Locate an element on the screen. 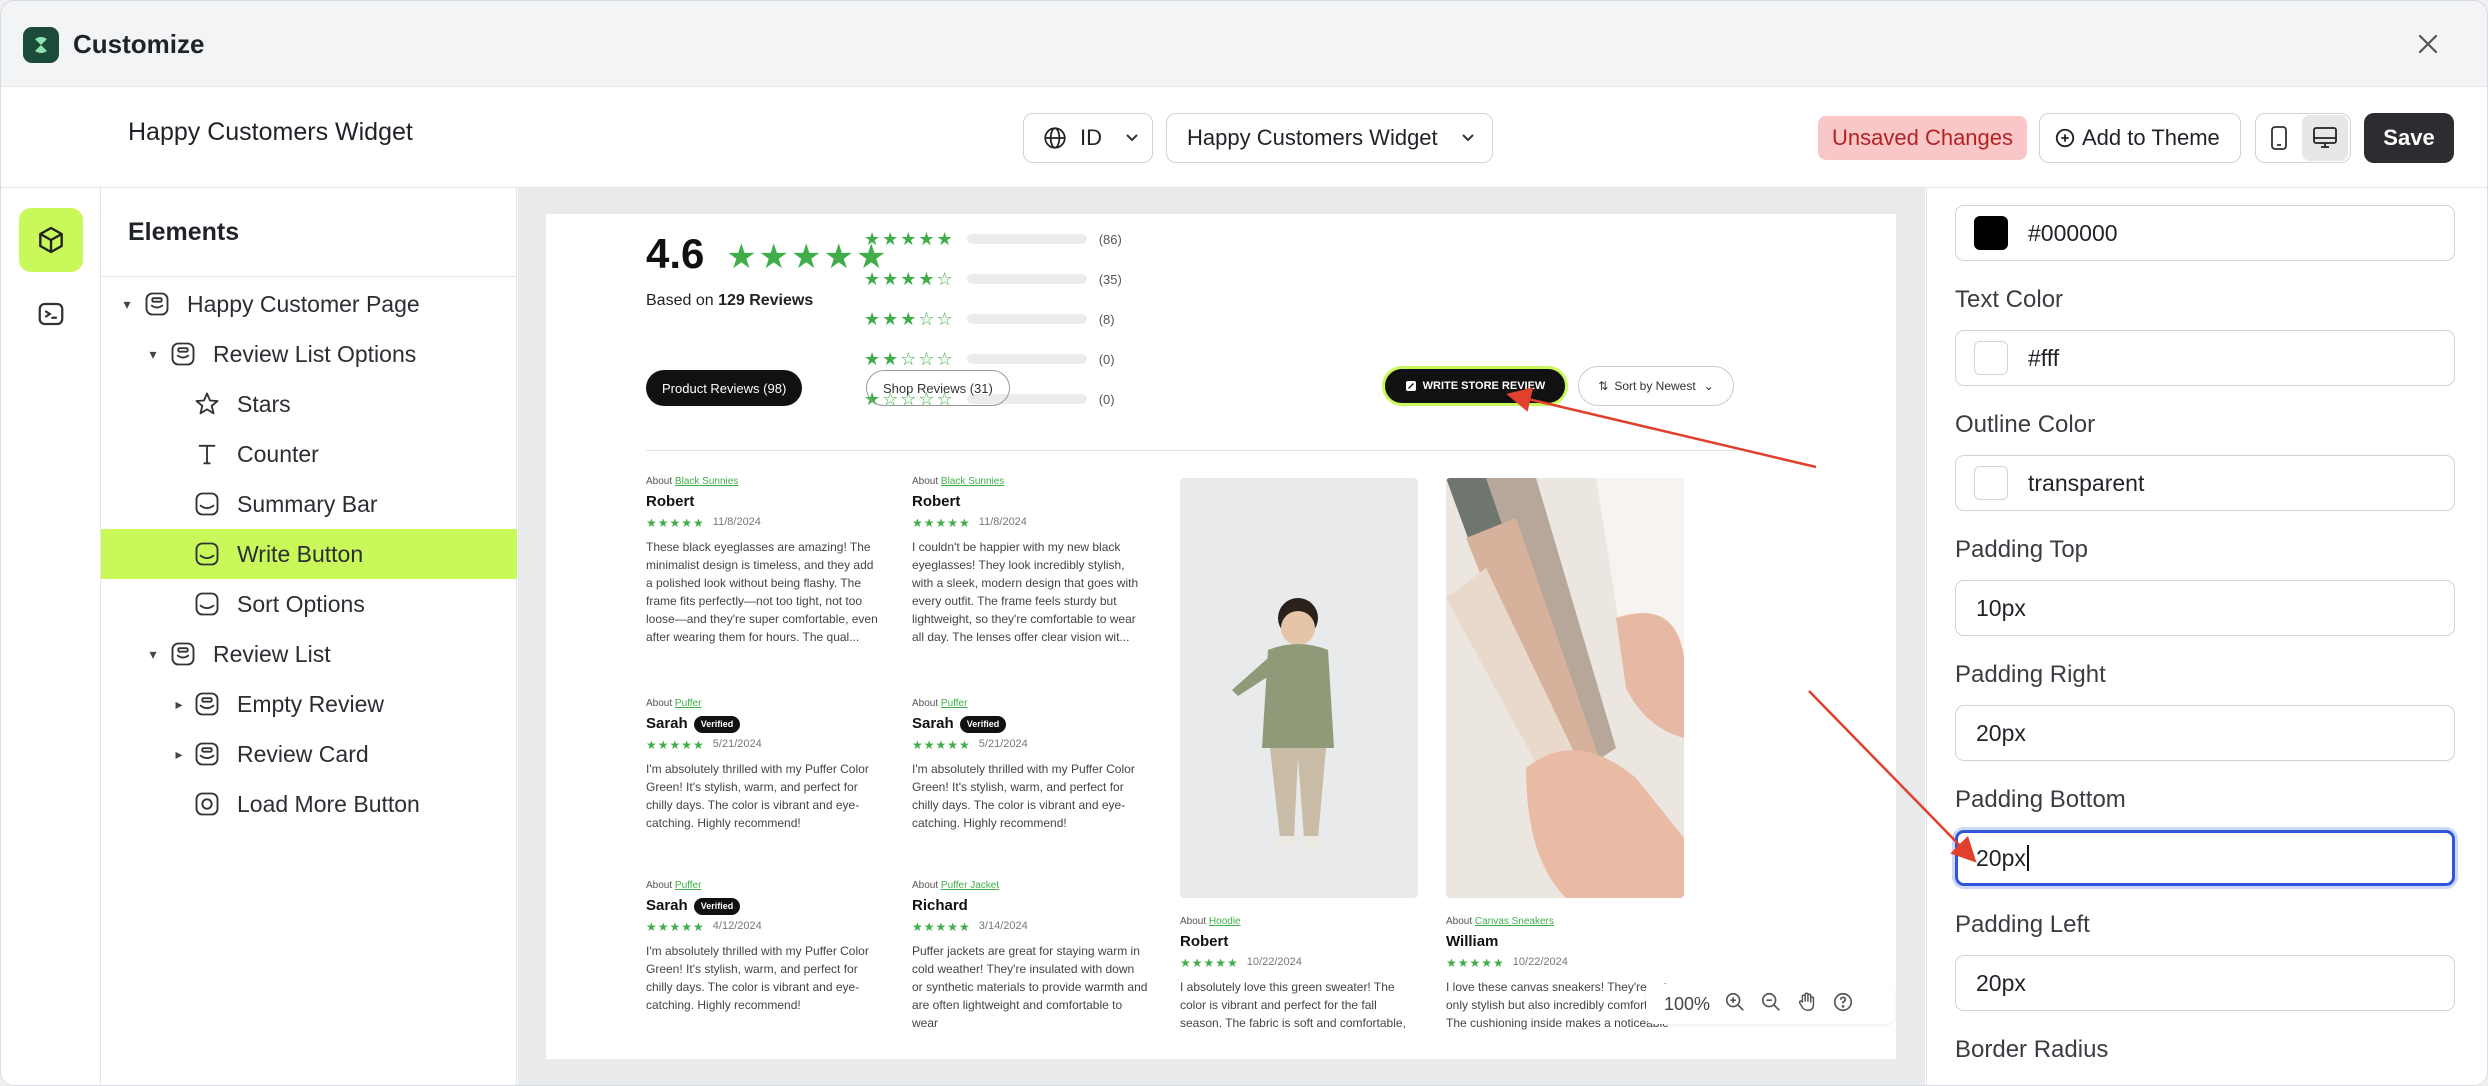 The image size is (2488, 1086). tree-item-review-list: ▾ Review List is located at coordinates (309, 654).